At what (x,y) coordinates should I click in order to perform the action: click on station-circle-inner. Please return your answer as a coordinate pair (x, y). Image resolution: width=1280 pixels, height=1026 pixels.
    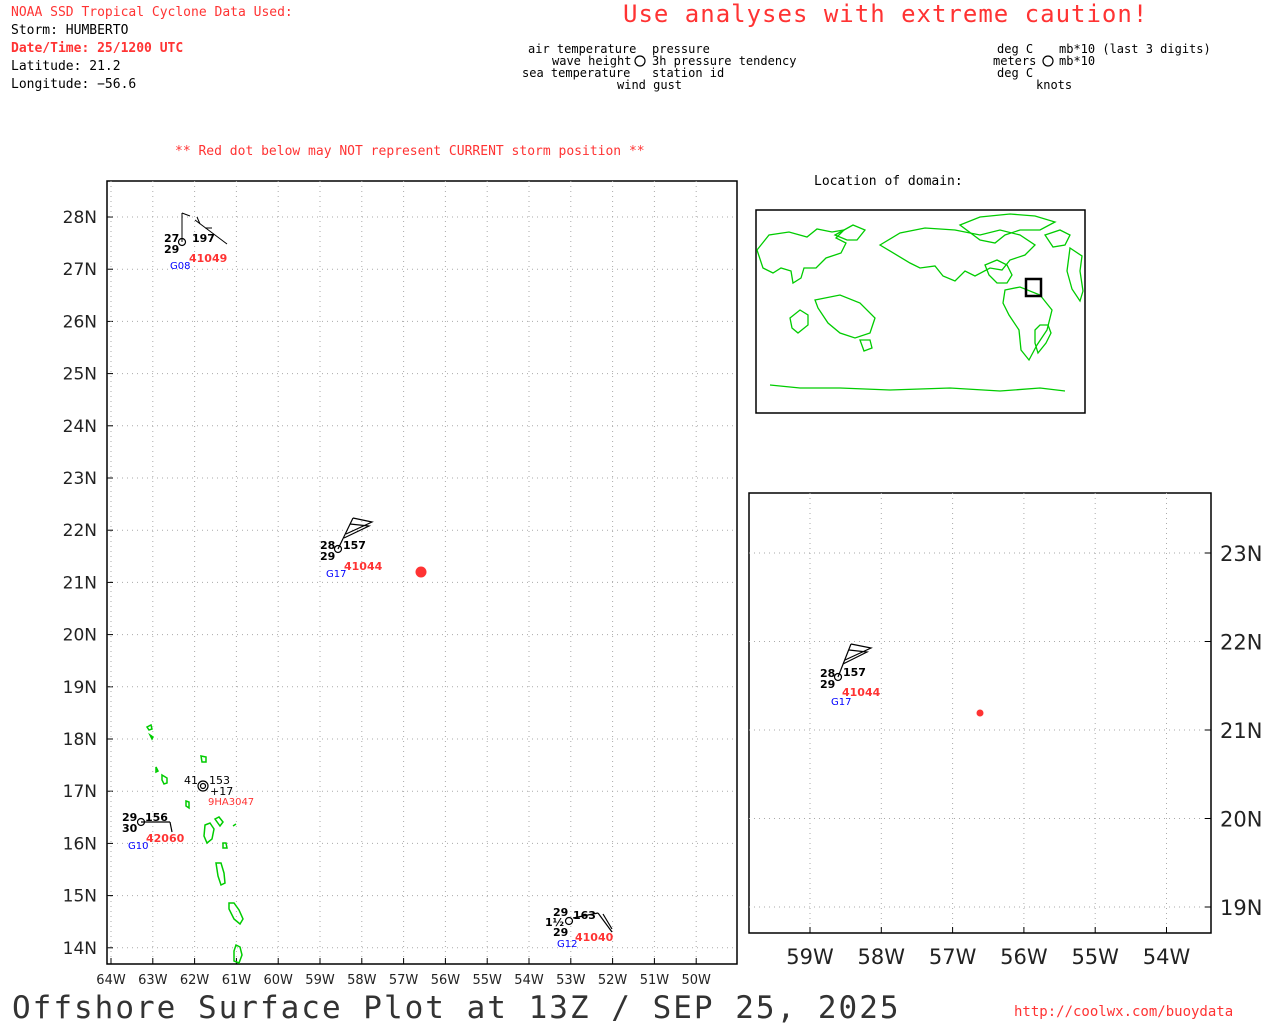
    Looking at the image, I should click on (203, 786).